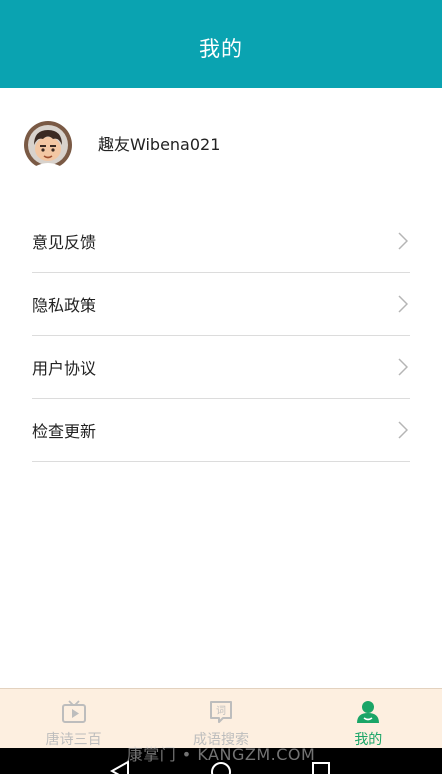  What do you see at coordinates (64, 242) in the screenshot?
I see `menu-item-label: 意见反馈` at bounding box center [64, 242].